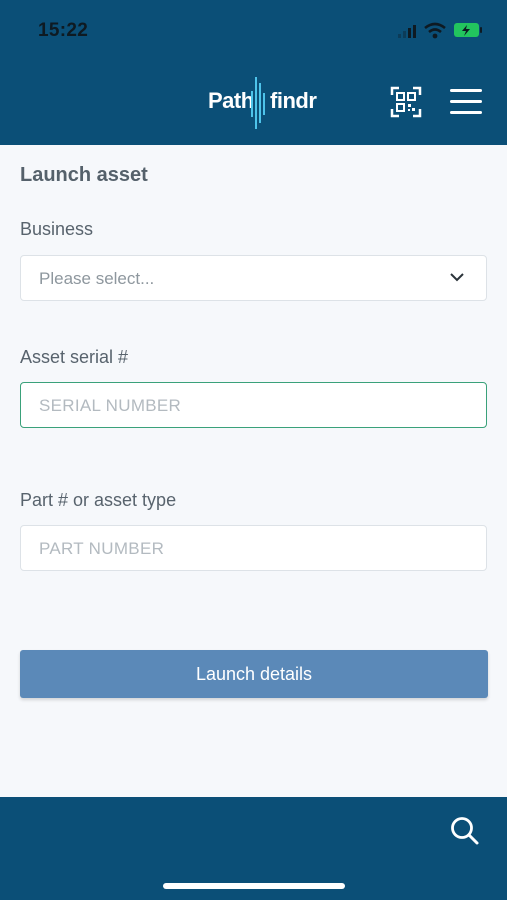 The width and height of the screenshot is (507, 900). What do you see at coordinates (84, 175) in the screenshot?
I see `page-title: Launch asset` at bounding box center [84, 175].